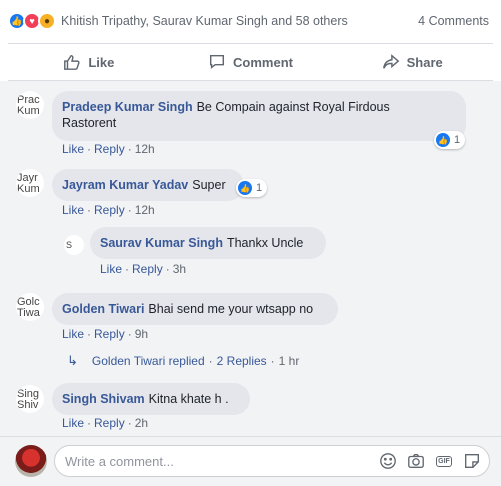 The height and width of the screenshot is (486, 501). I want to click on comment-bubble: Golden Tiwari Bhai send me your wtsapp no, so click(195, 309).